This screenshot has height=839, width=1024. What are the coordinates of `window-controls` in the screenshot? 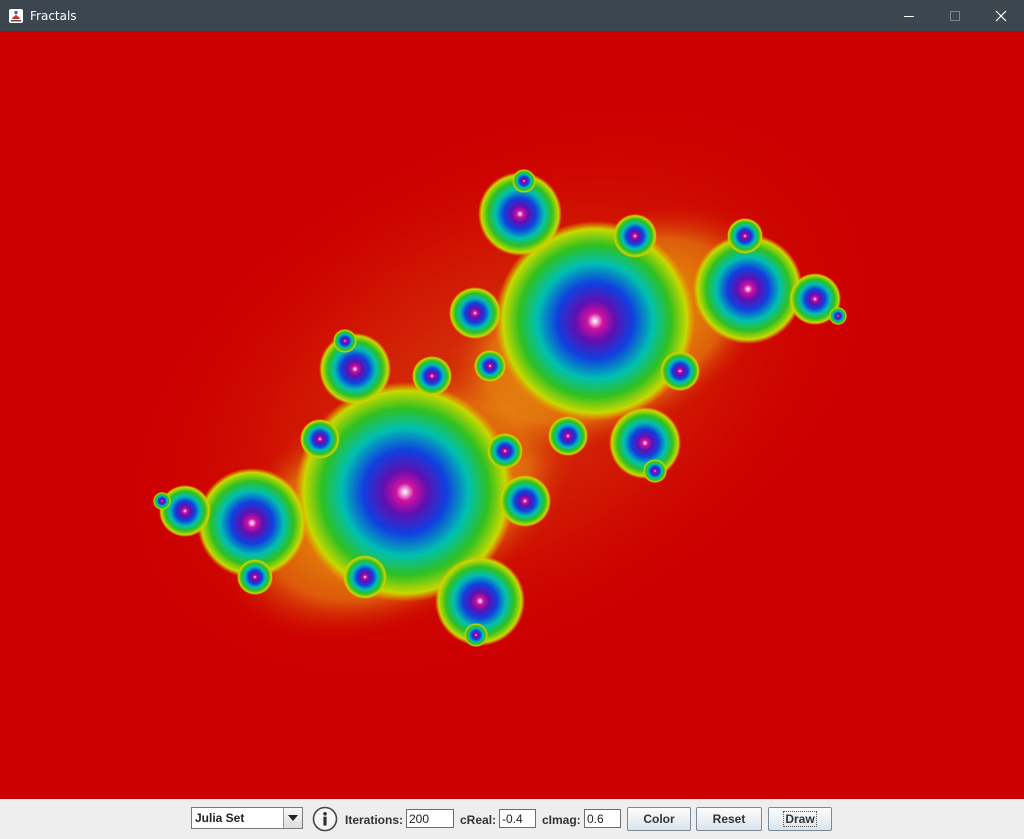 It's located at (955, 15).